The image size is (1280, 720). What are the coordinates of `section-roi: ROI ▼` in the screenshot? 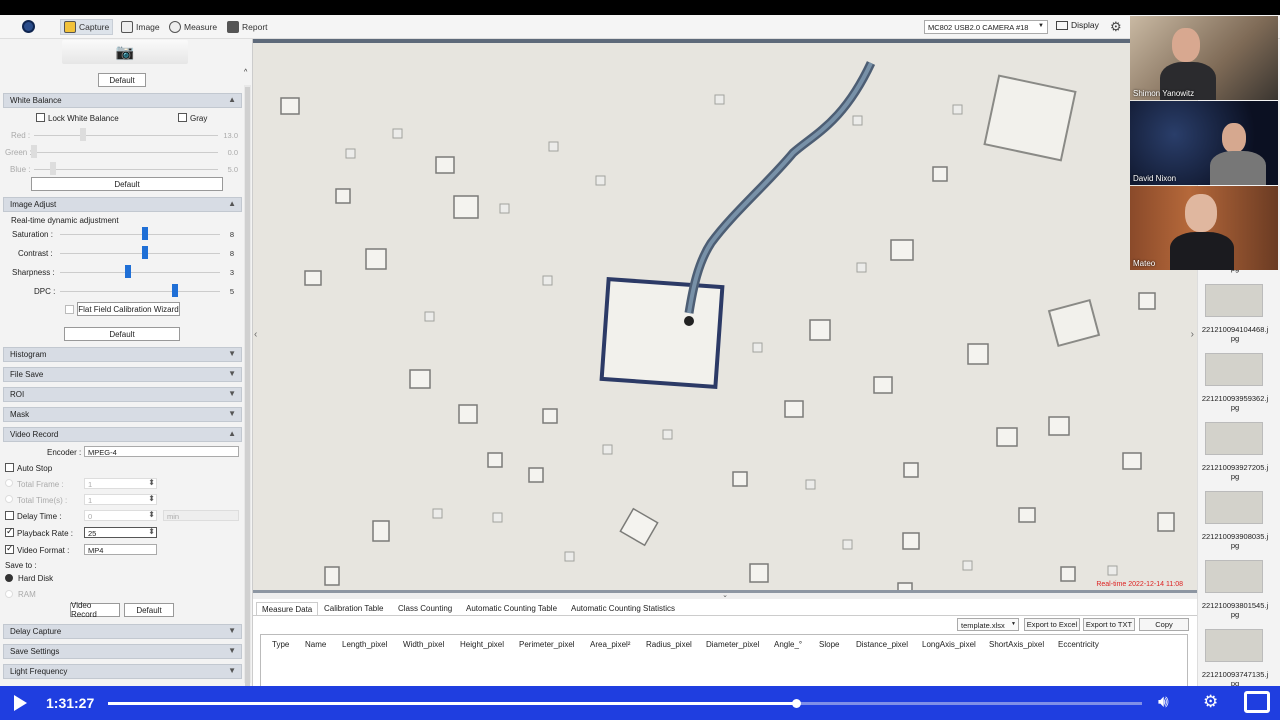 It's located at (122, 394).